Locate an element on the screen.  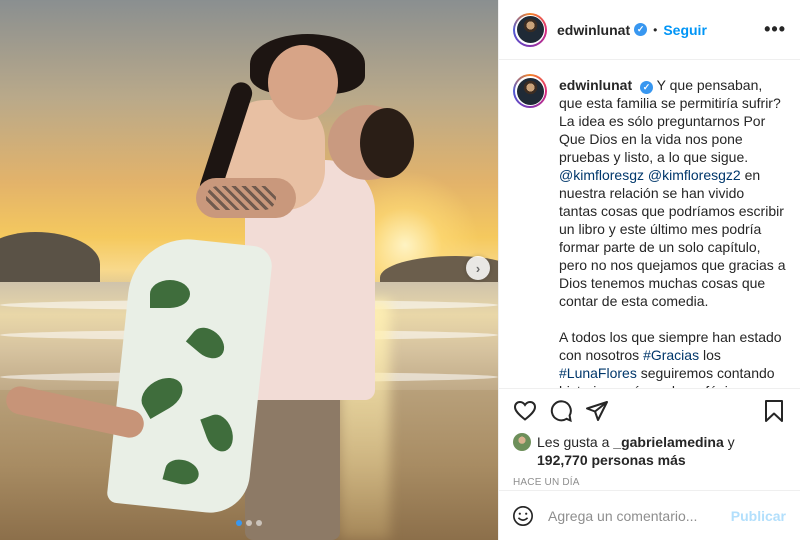
likes-conjunction: y is located at coordinates (729, 442).